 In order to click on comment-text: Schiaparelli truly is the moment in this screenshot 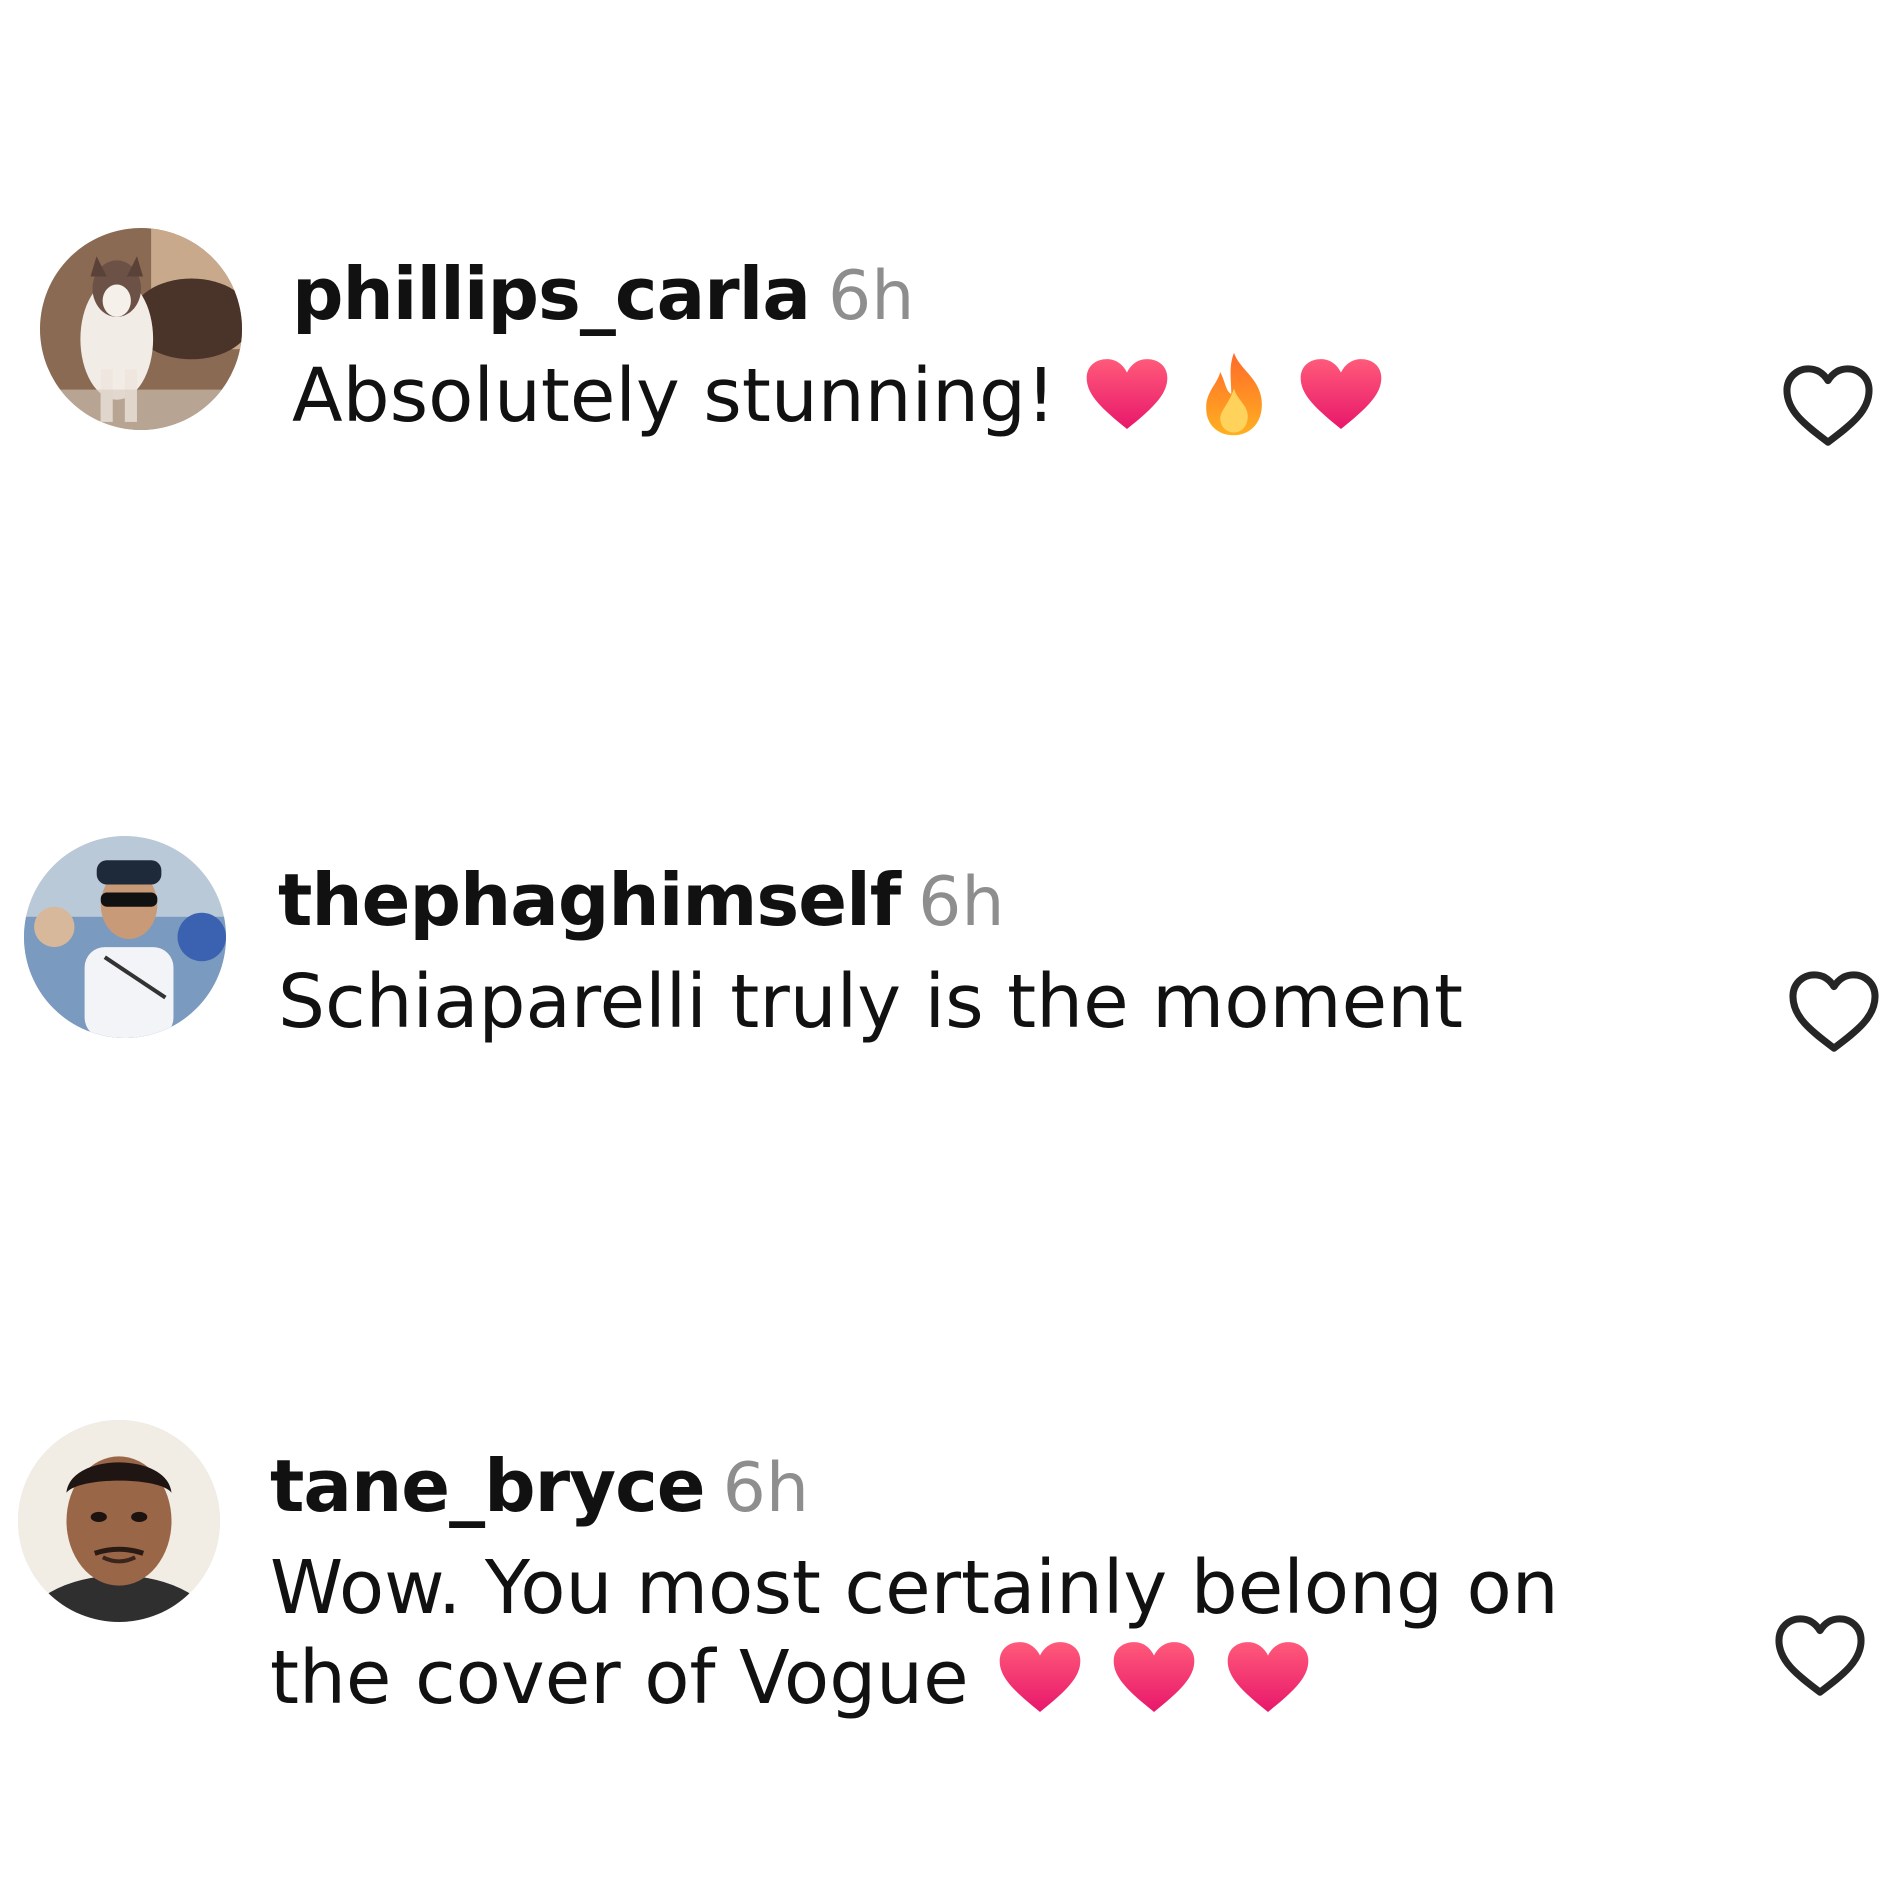, I will do `click(870, 1002)`.